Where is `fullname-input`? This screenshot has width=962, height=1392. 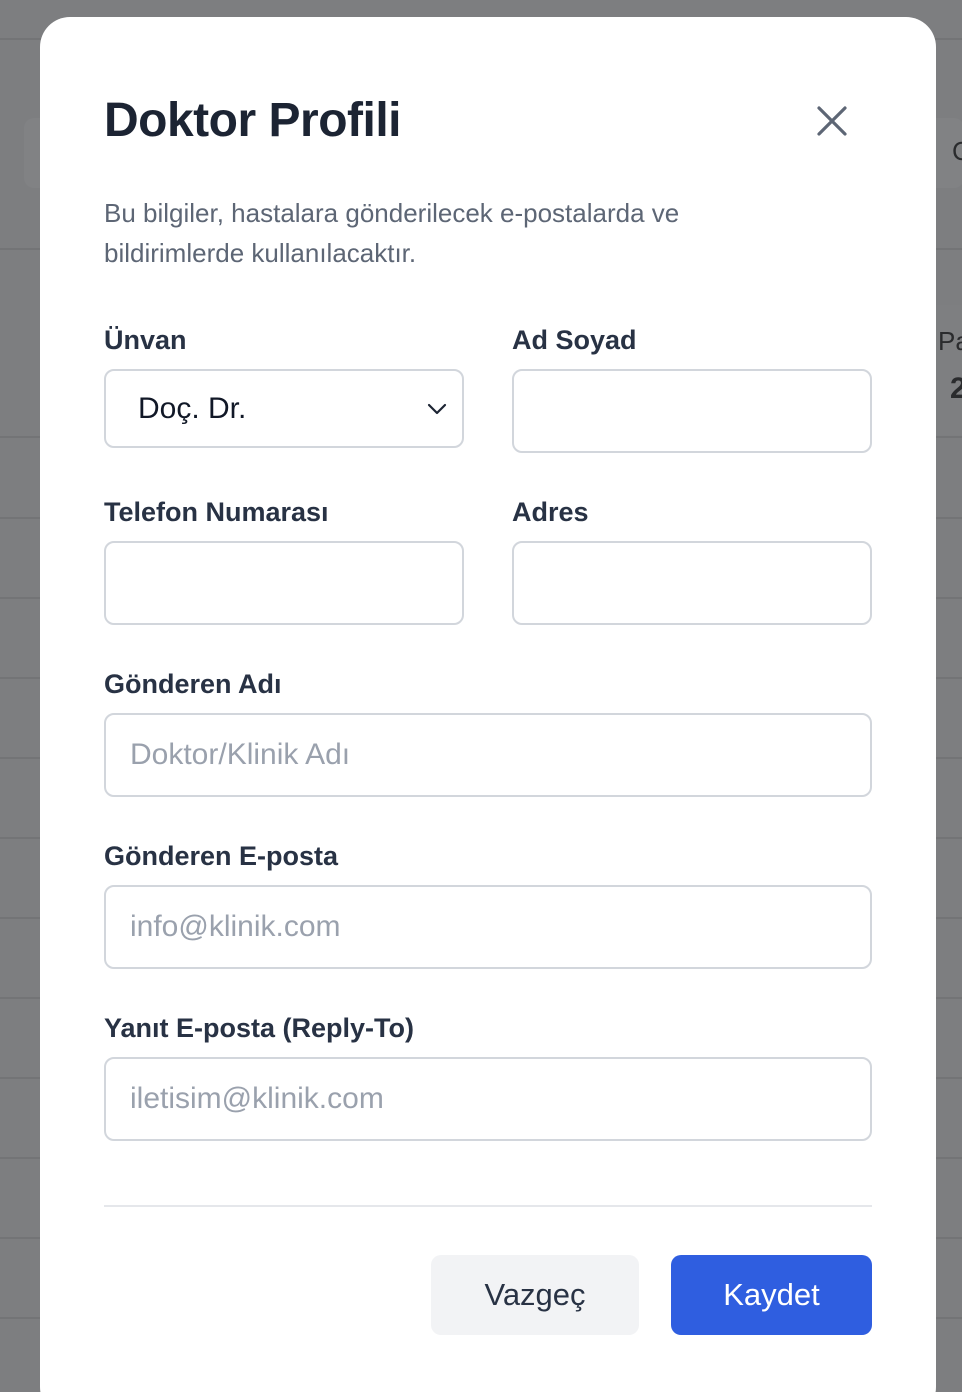 fullname-input is located at coordinates (692, 411).